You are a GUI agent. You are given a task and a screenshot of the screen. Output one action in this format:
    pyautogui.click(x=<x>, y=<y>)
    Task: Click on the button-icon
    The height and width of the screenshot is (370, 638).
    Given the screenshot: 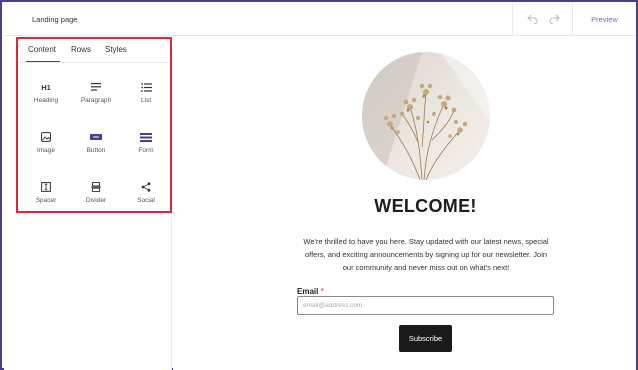 What is the action you would take?
    pyautogui.click(x=96, y=137)
    